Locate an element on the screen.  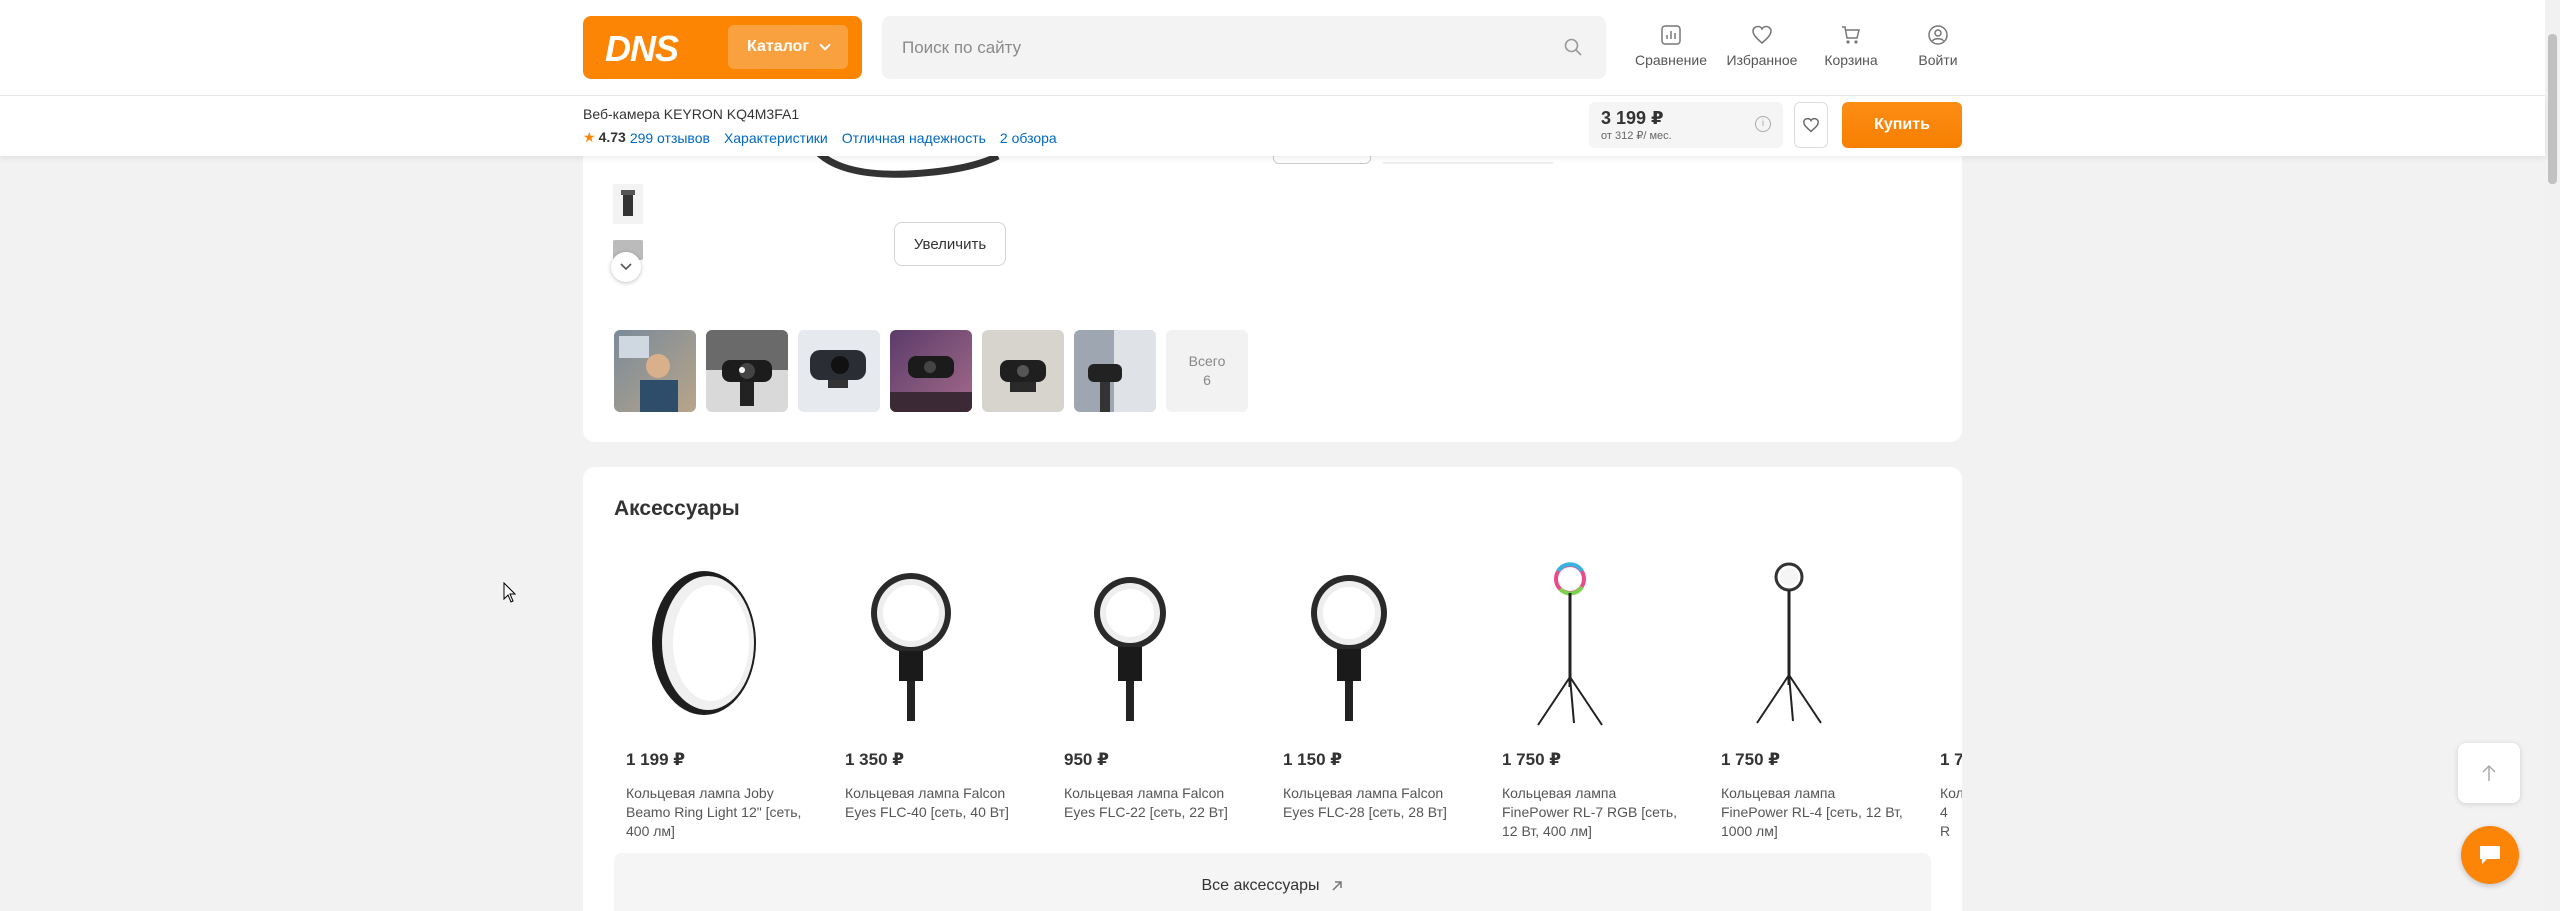
accessory-price: 1 199 ₽ is located at coordinates (656, 759).